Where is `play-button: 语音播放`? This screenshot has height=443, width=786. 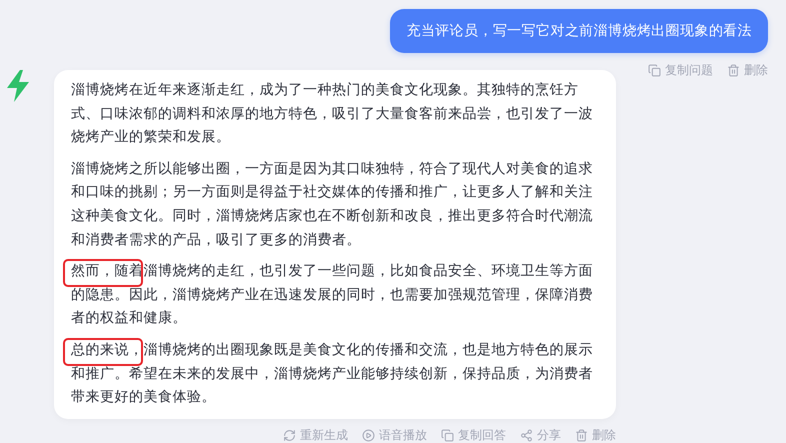
play-button: 语音播放 is located at coordinates (394, 434).